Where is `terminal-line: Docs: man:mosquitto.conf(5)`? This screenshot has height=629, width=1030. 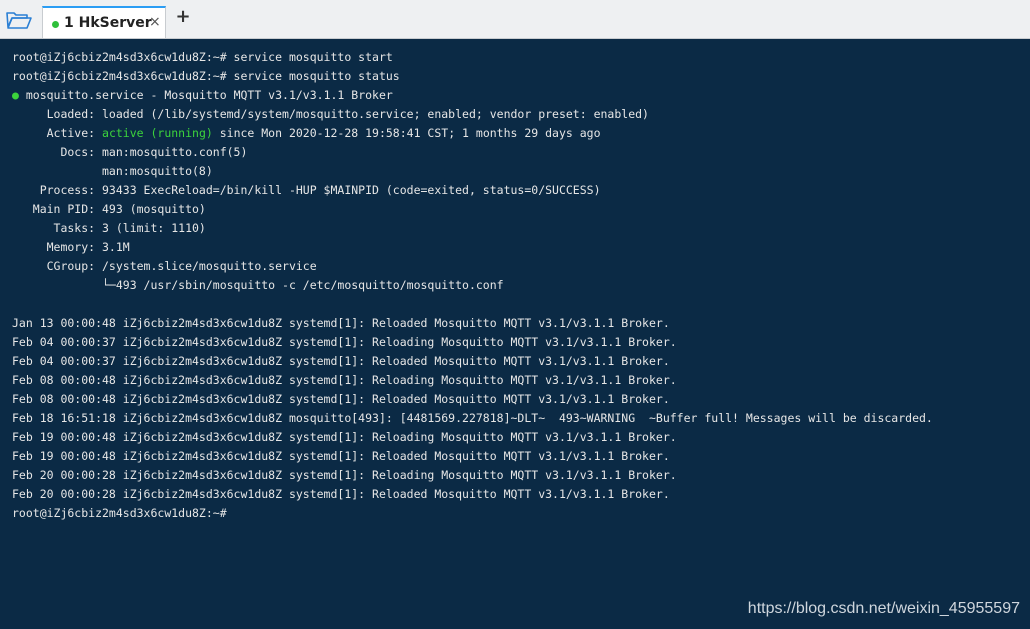
terminal-line: Docs: man:mosquitto.conf(5) is located at coordinates (130, 152).